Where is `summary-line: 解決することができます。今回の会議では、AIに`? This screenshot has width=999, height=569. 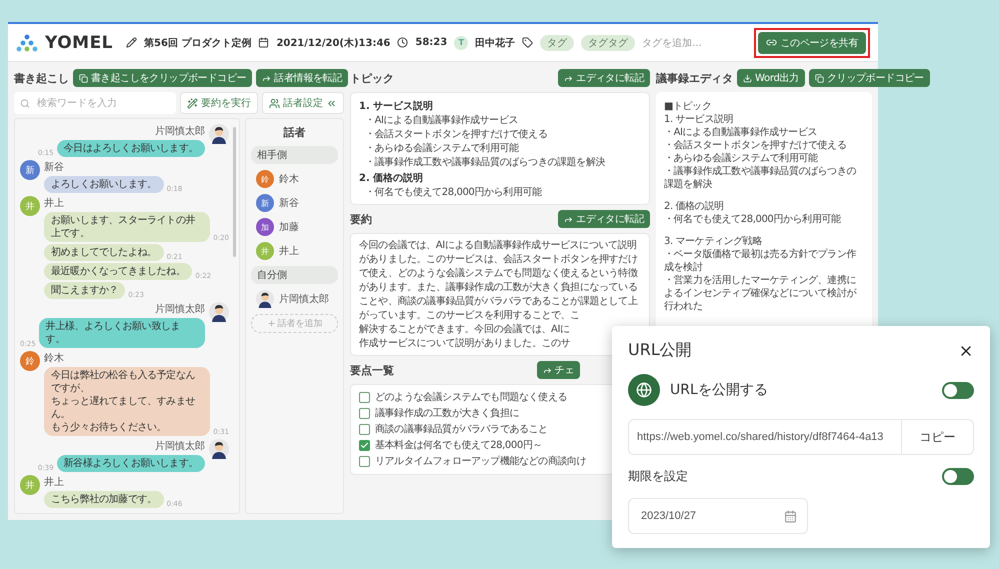 summary-line: 解決することができます。今回の会議では、AIに is located at coordinates (465, 329).